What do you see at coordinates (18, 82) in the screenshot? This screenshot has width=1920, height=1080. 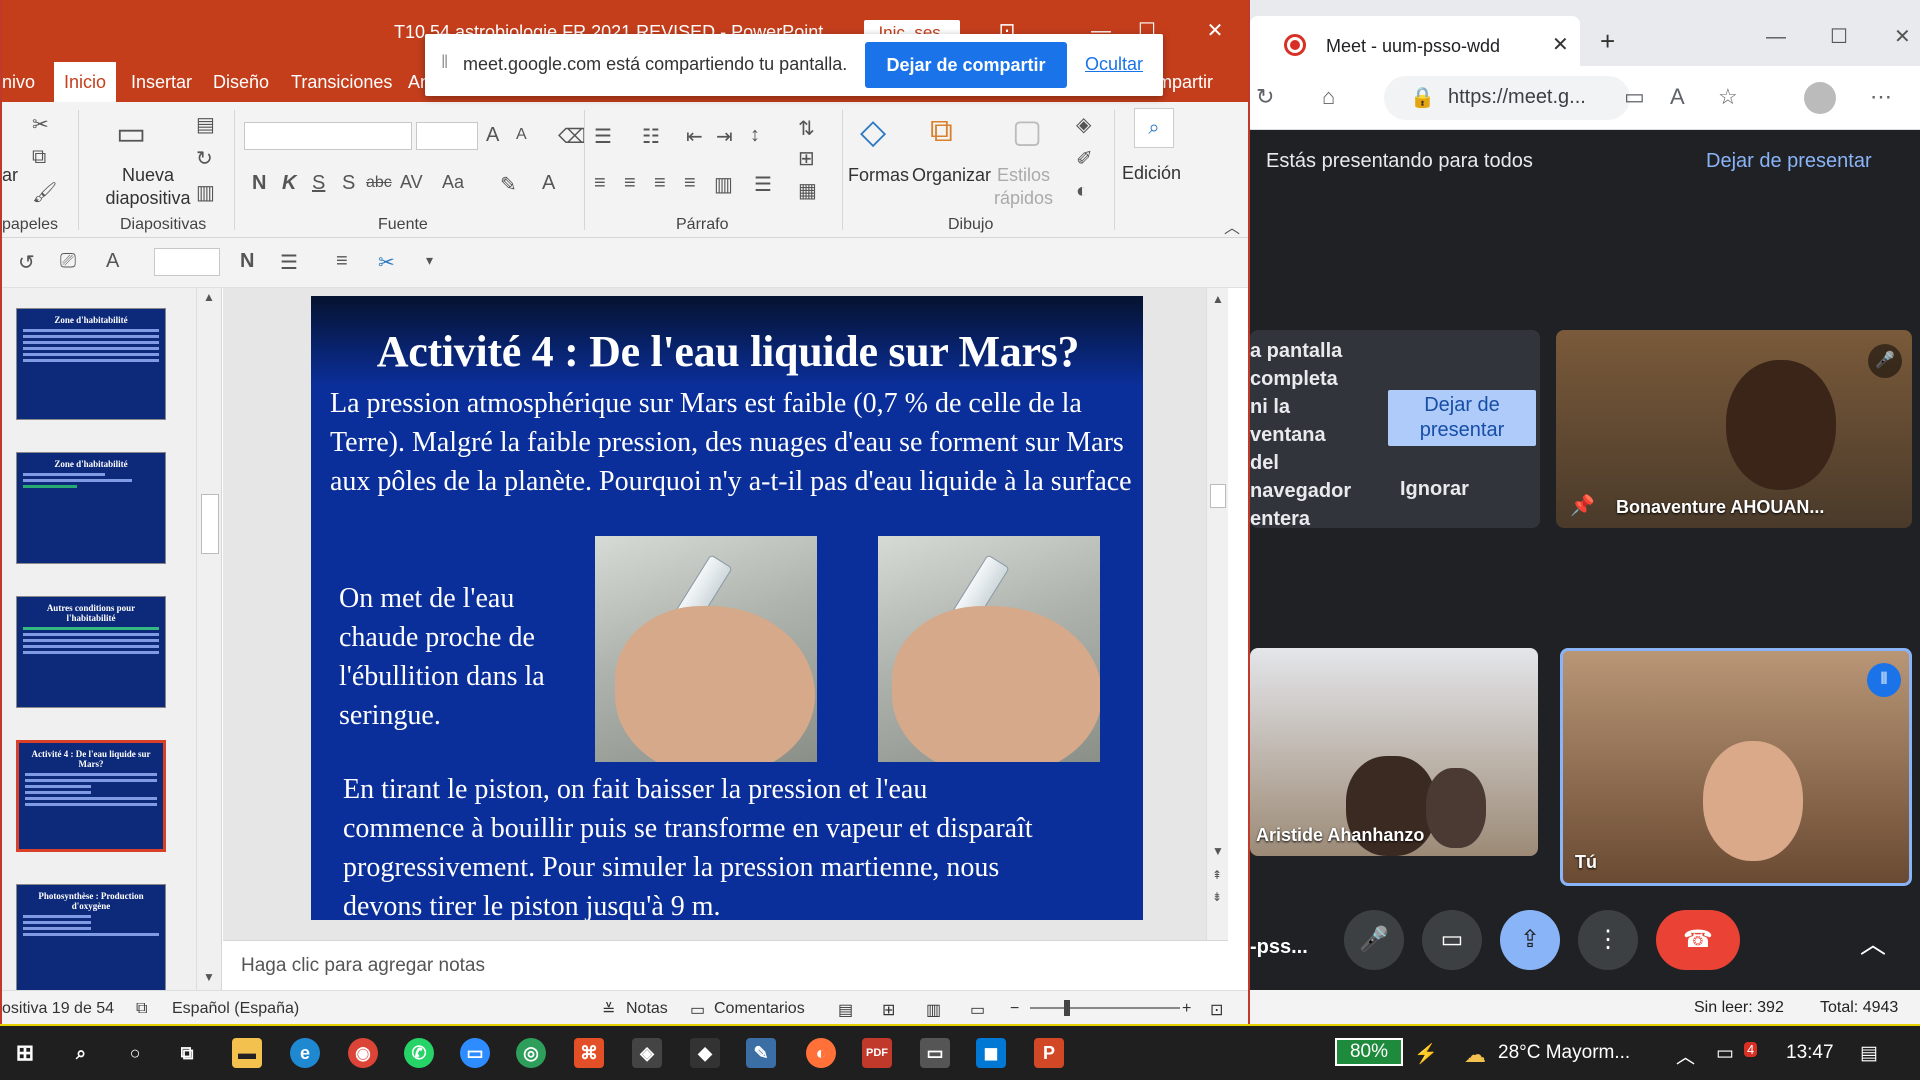 I see `tab-archivo: nivo` at bounding box center [18, 82].